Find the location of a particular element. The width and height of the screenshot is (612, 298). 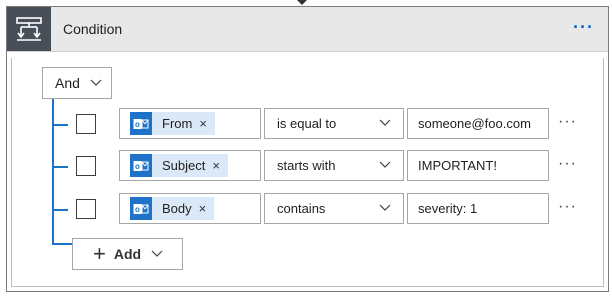

logic-operator-label: And is located at coordinates (67, 83).